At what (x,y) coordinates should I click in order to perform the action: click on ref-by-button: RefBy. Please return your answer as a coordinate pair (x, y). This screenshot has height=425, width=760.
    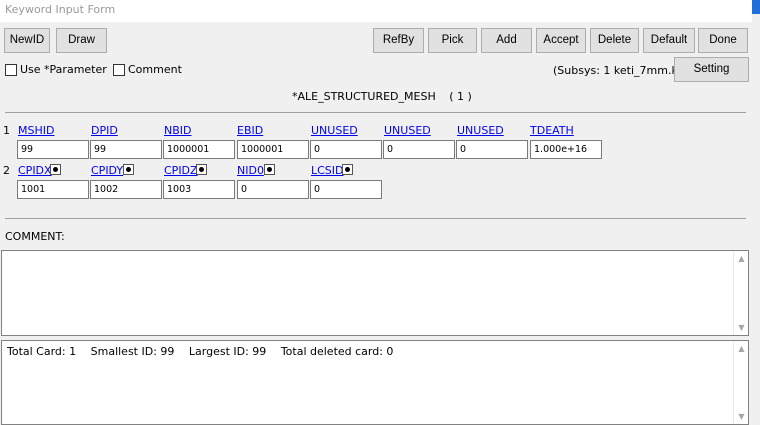
    Looking at the image, I should click on (398, 40).